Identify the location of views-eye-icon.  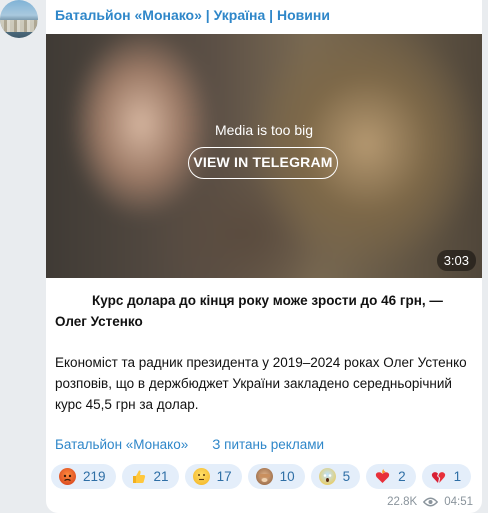
(431, 502).